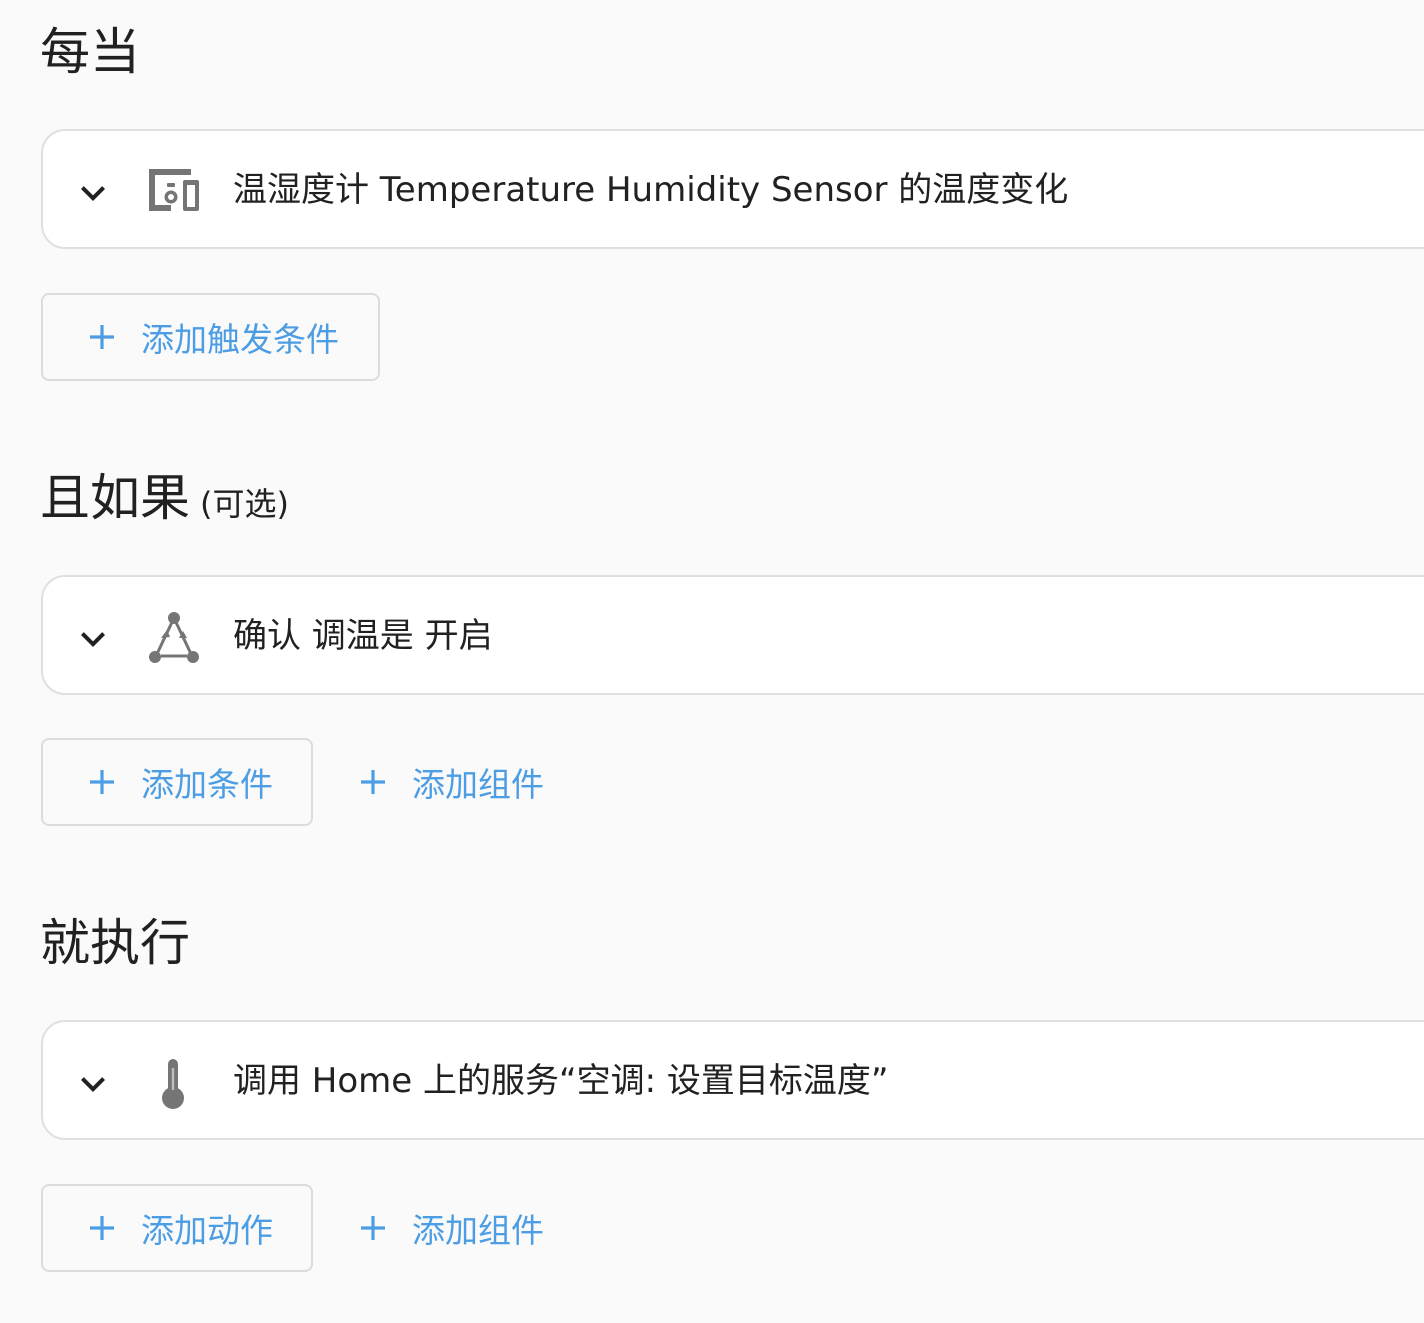  What do you see at coordinates (478, 1230) in the screenshot?
I see `add-action-building-block-label: 添加组件` at bounding box center [478, 1230].